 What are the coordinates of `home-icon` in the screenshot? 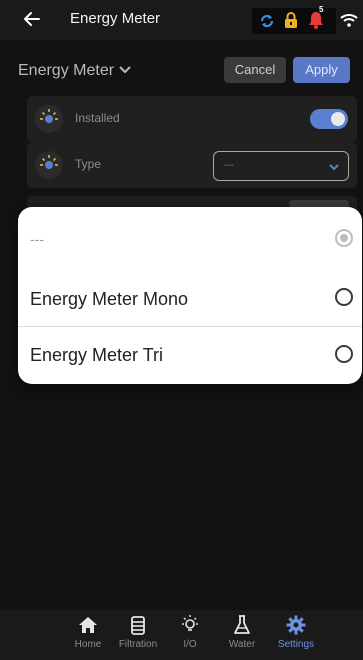 It's located at (88, 625).